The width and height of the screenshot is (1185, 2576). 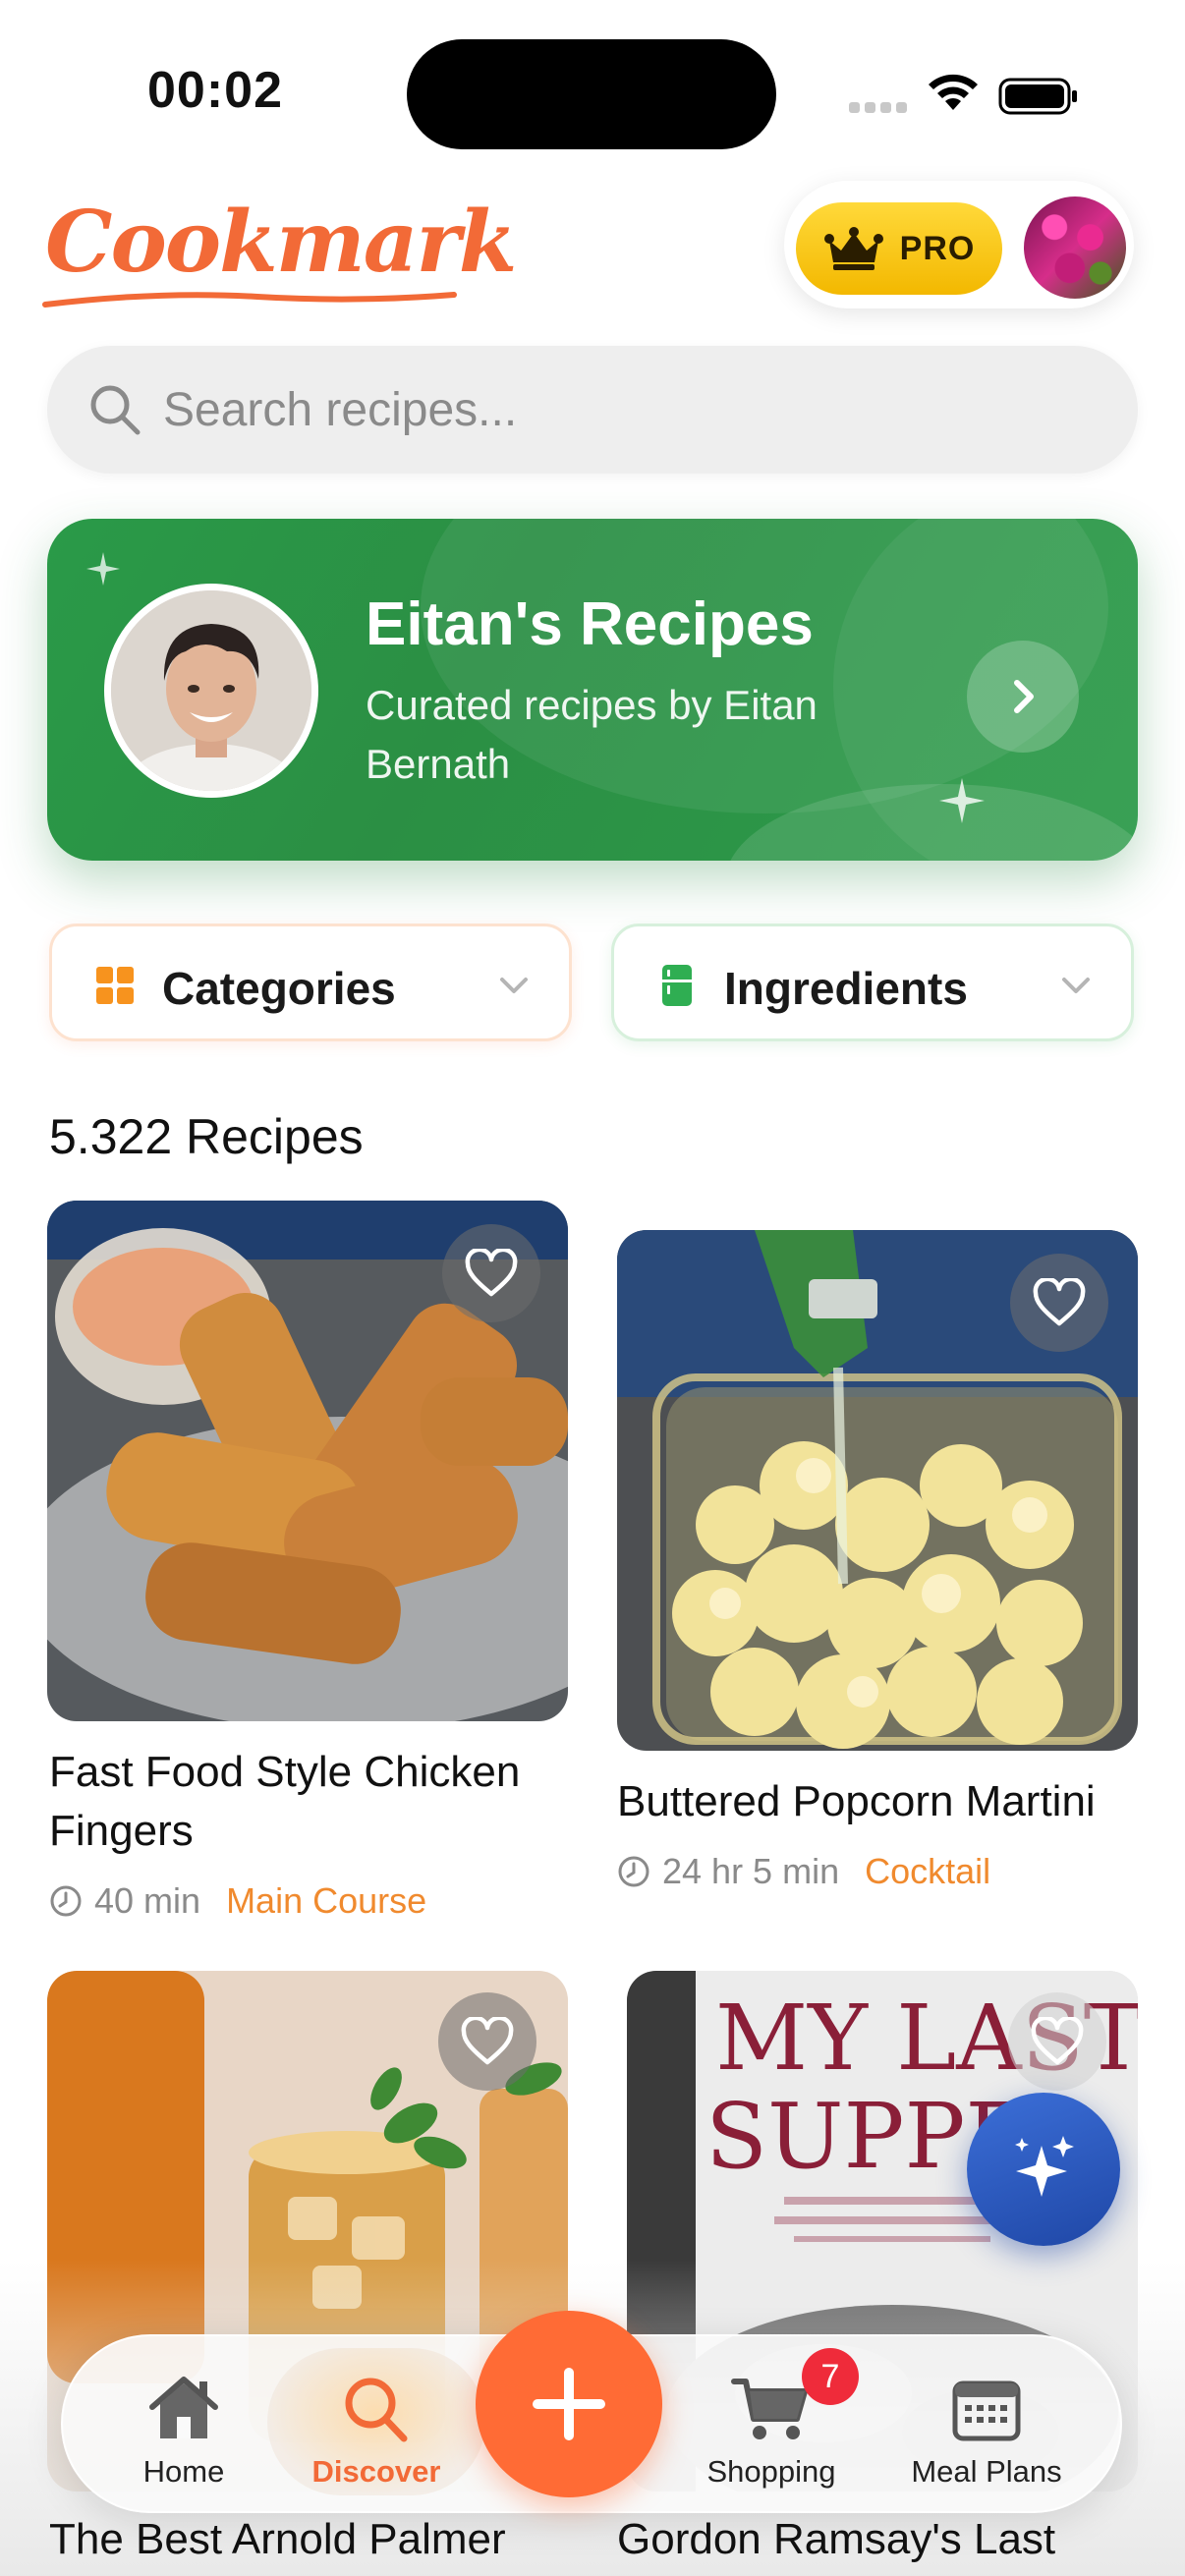 I want to click on plus-icon, so click(x=569, y=2404).